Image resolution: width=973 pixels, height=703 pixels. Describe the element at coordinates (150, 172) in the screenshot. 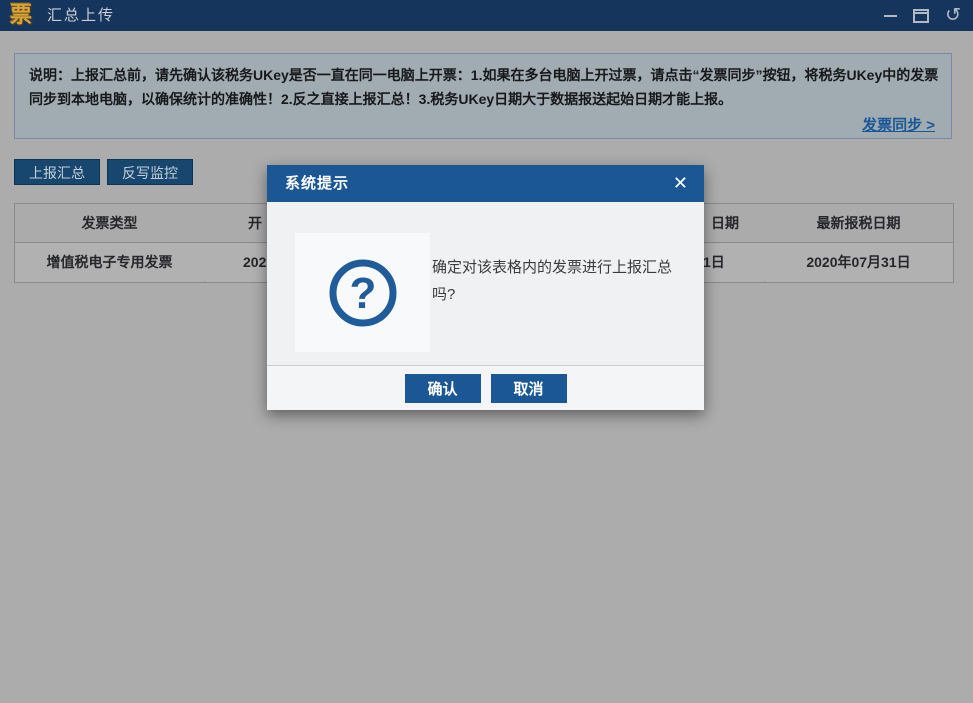

I see `writeback-monitor-button: 反写监控` at that location.